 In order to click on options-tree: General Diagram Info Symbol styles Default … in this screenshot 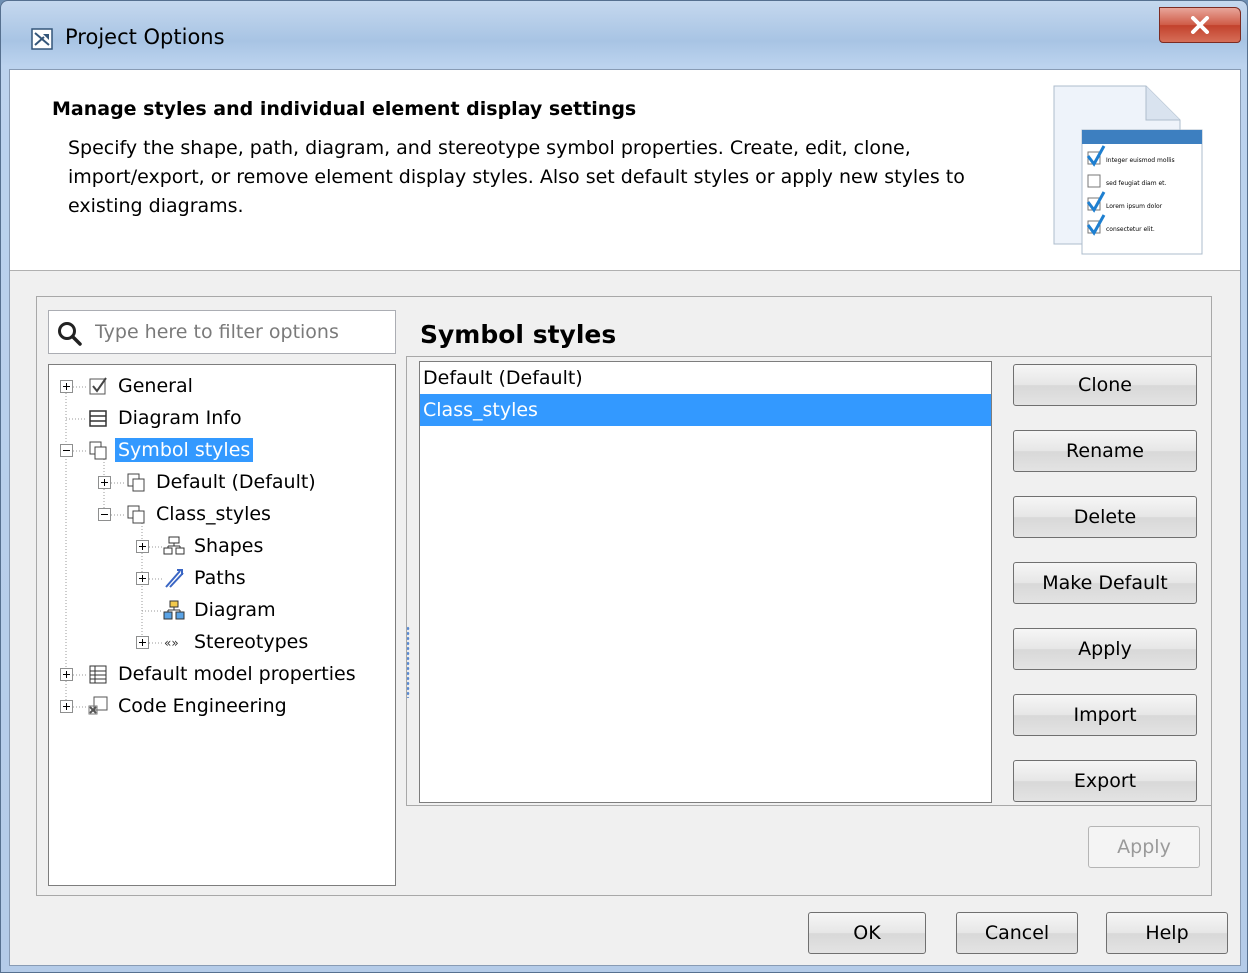, I will do `click(222, 625)`.